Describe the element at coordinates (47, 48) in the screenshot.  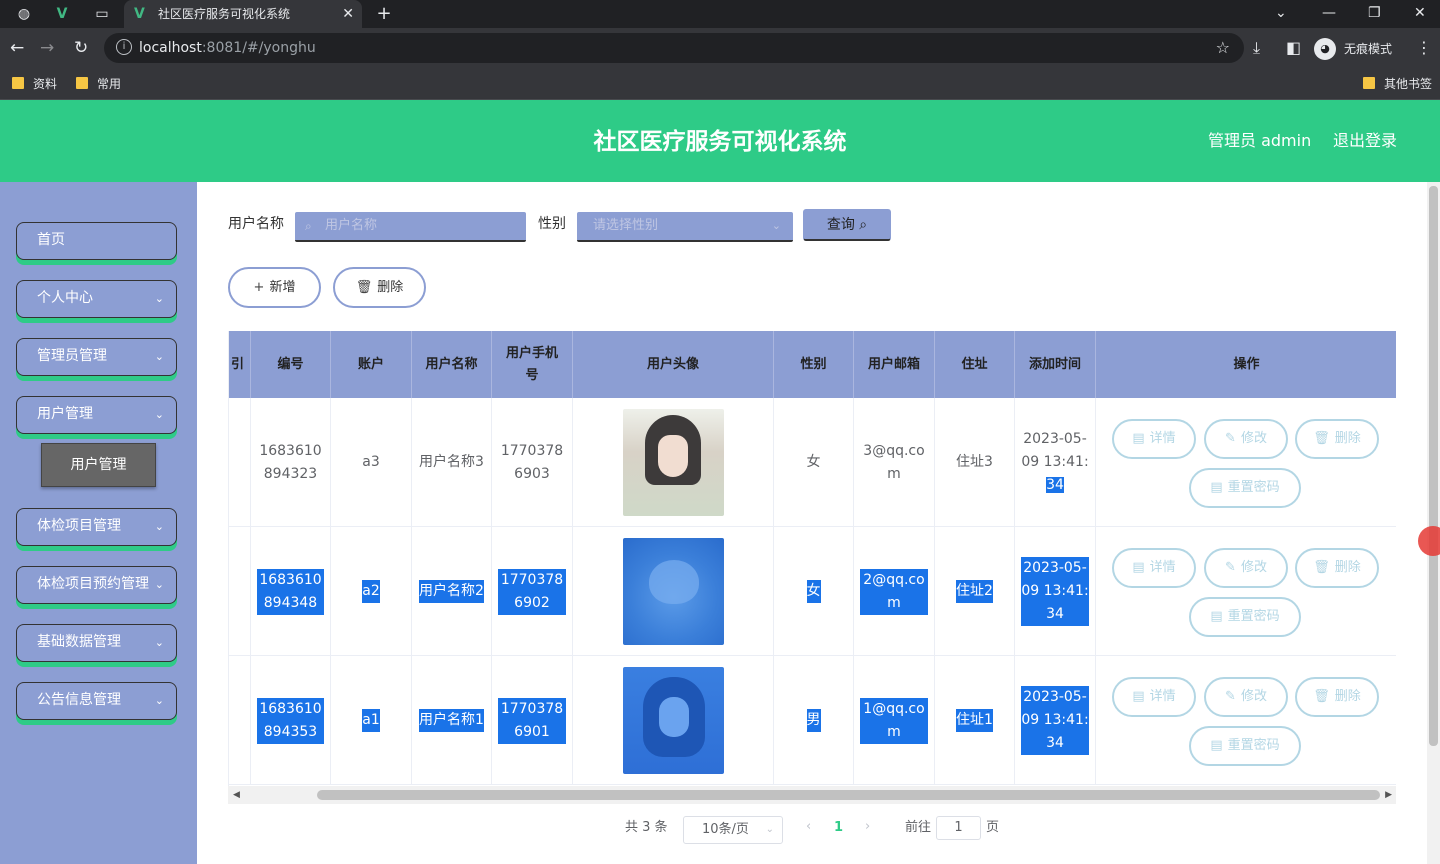
I see `forward-icon: →` at that location.